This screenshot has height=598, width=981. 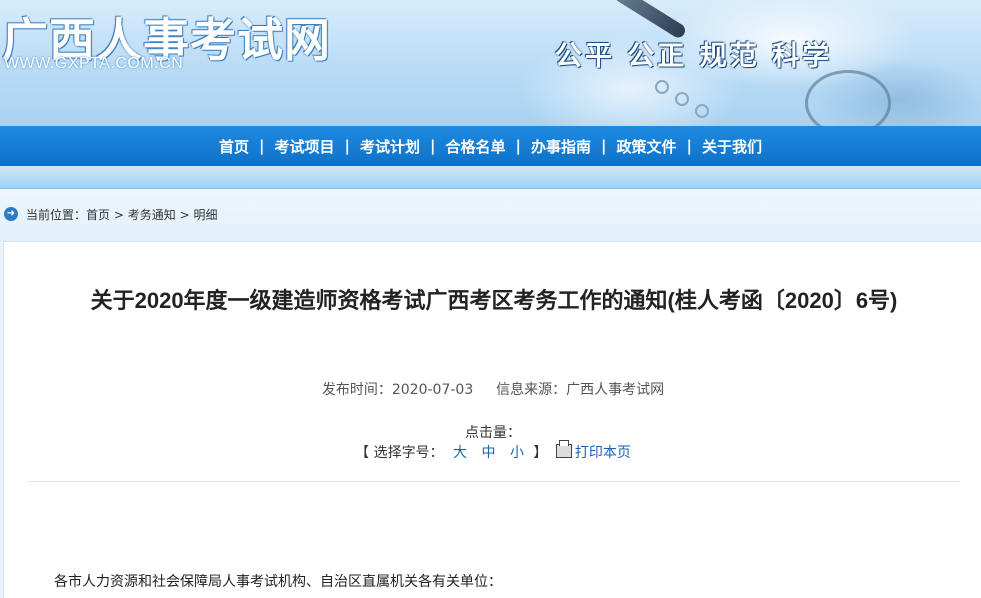 What do you see at coordinates (432, 390) in the screenshot?
I see `publish-date: 2020-07-03` at bounding box center [432, 390].